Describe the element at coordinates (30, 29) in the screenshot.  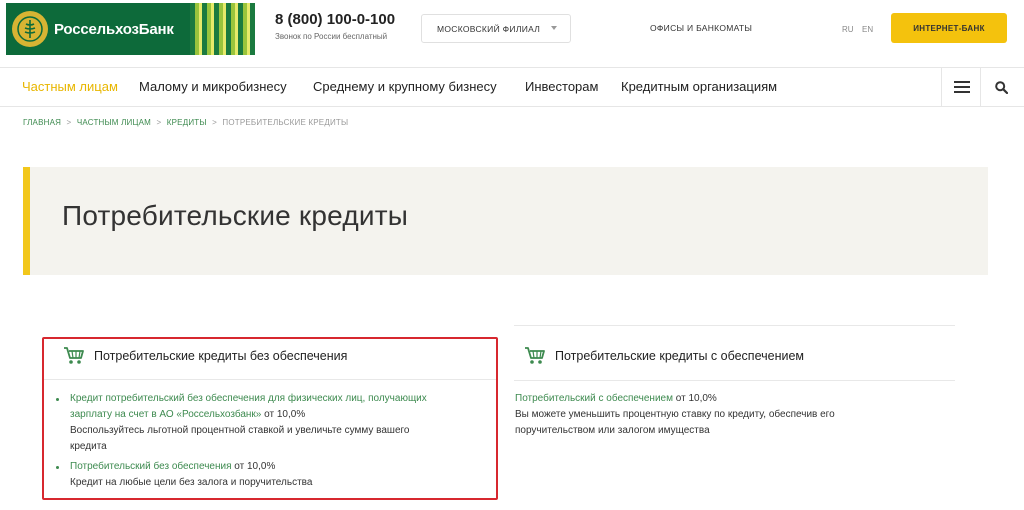
I see `logo-emblem-icon` at that location.